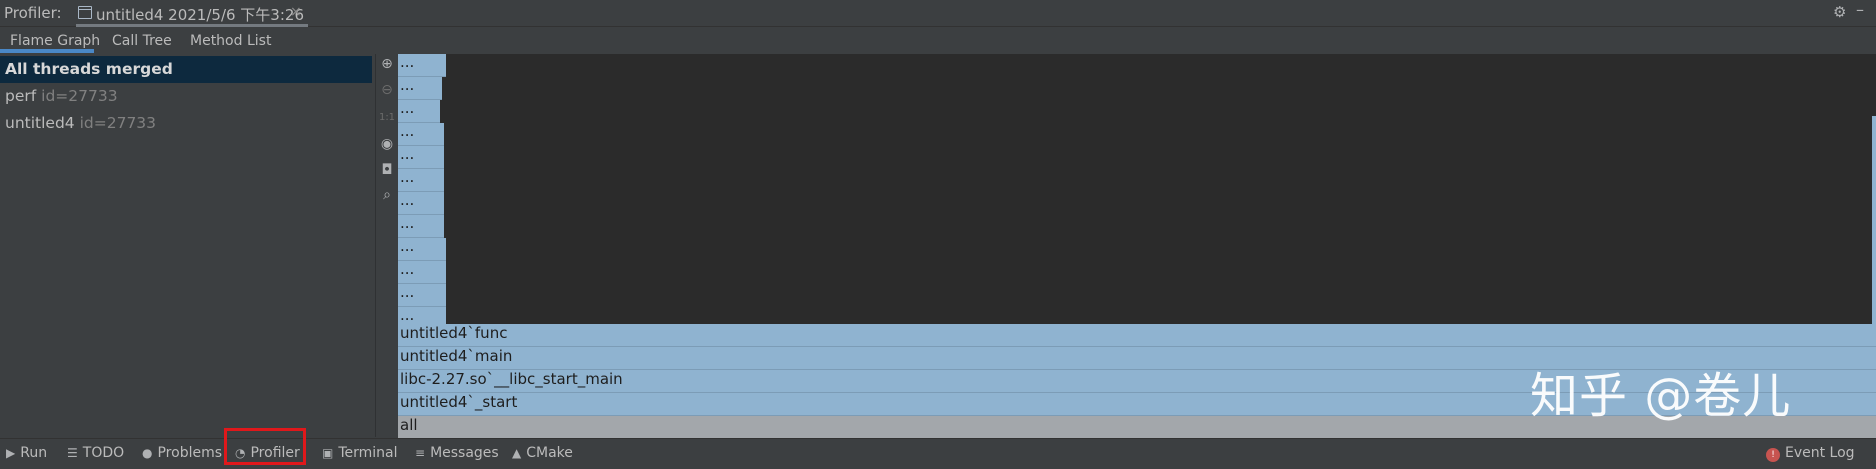  I want to click on annotation-highlight-box, so click(265, 446).